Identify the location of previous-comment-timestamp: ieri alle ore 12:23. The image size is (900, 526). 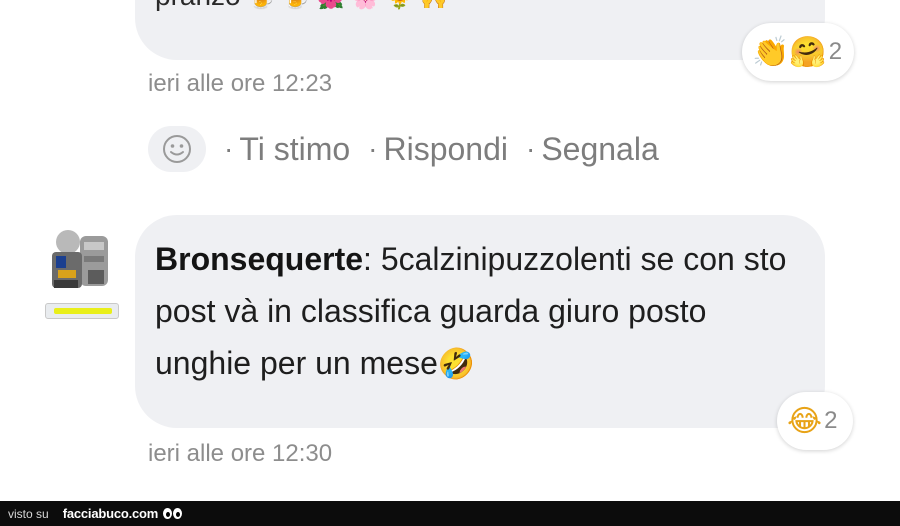
(240, 83).